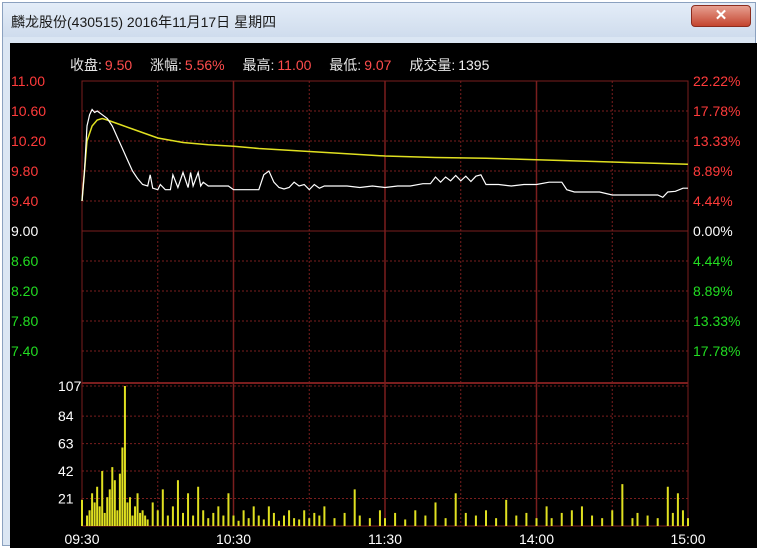 The image size is (760, 550). Describe the element at coordinates (385, 539) in the screenshot. I see `x-tick-label: 11:30` at that location.